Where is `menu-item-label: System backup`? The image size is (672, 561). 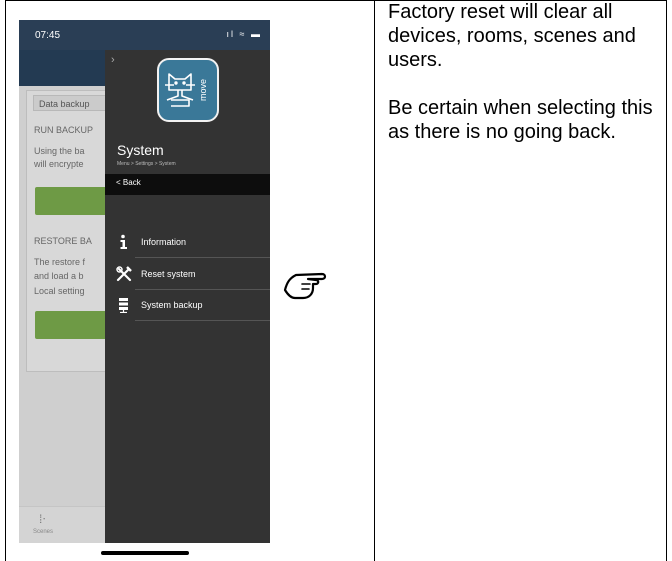 menu-item-label: System backup is located at coordinates (172, 305).